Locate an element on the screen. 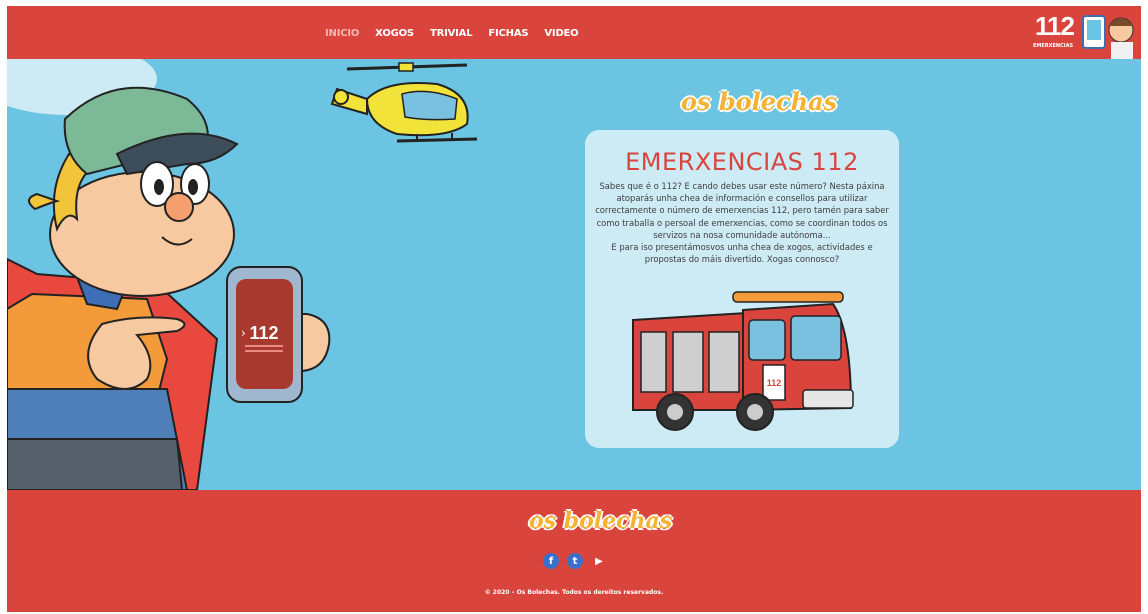 The height and width of the screenshot is (614, 1148). youtube-icon: ▶ is located at coordinates (599, 561).